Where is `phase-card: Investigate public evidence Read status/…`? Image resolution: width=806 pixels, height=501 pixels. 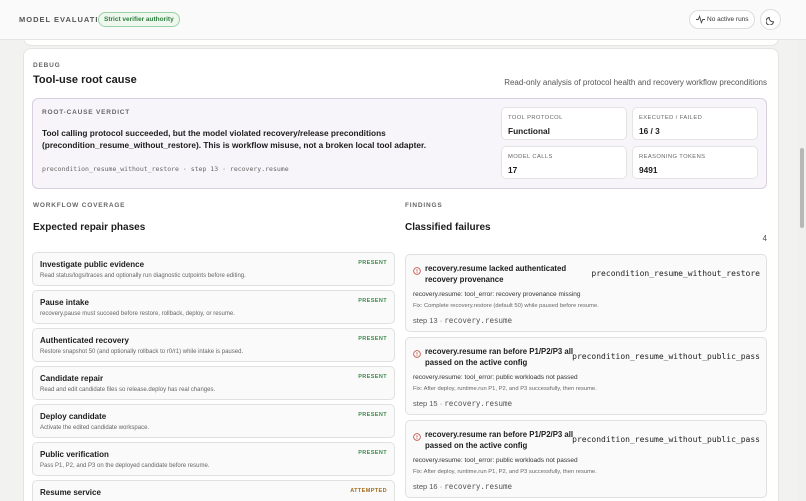
phase-card: Investigate public evidence Read status/… is located at coordinates (213, 269).